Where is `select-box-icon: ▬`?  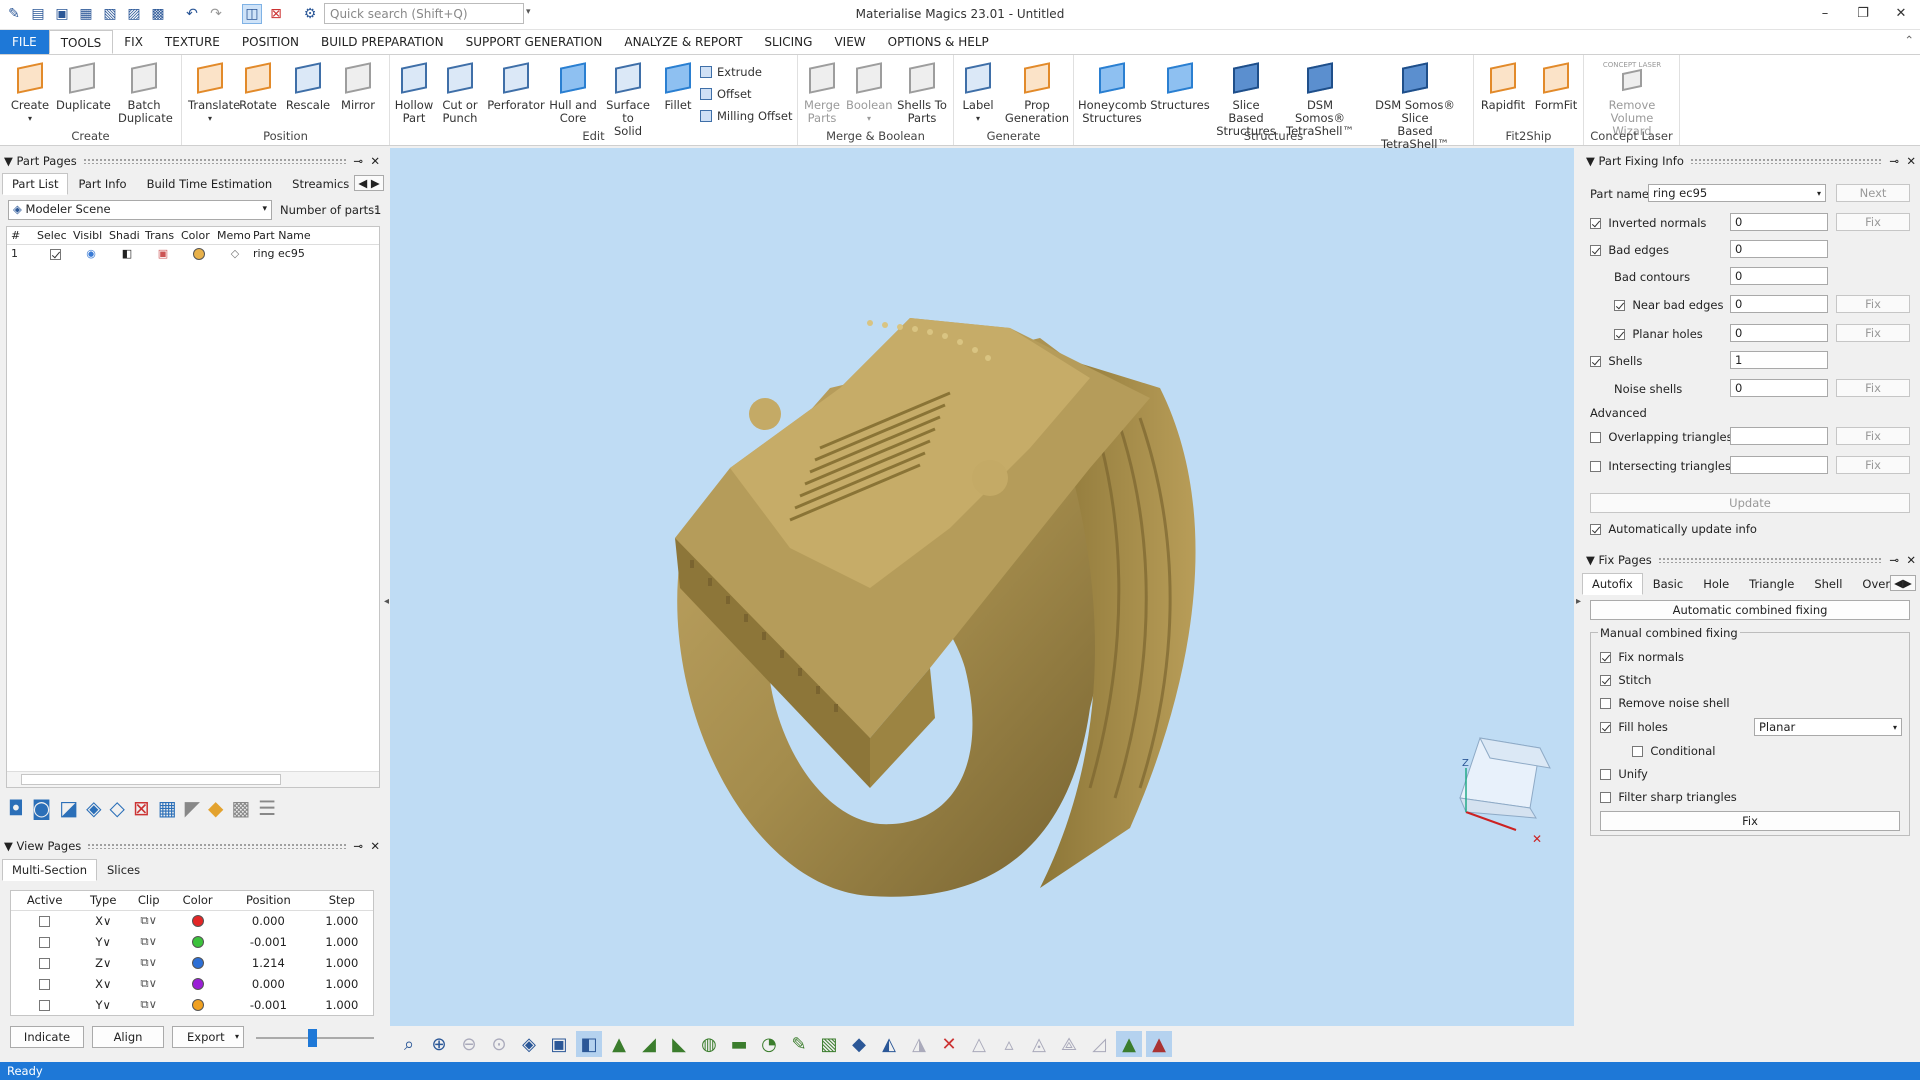
select-box-icon: ▬ is located at coordinates (739, 1044).